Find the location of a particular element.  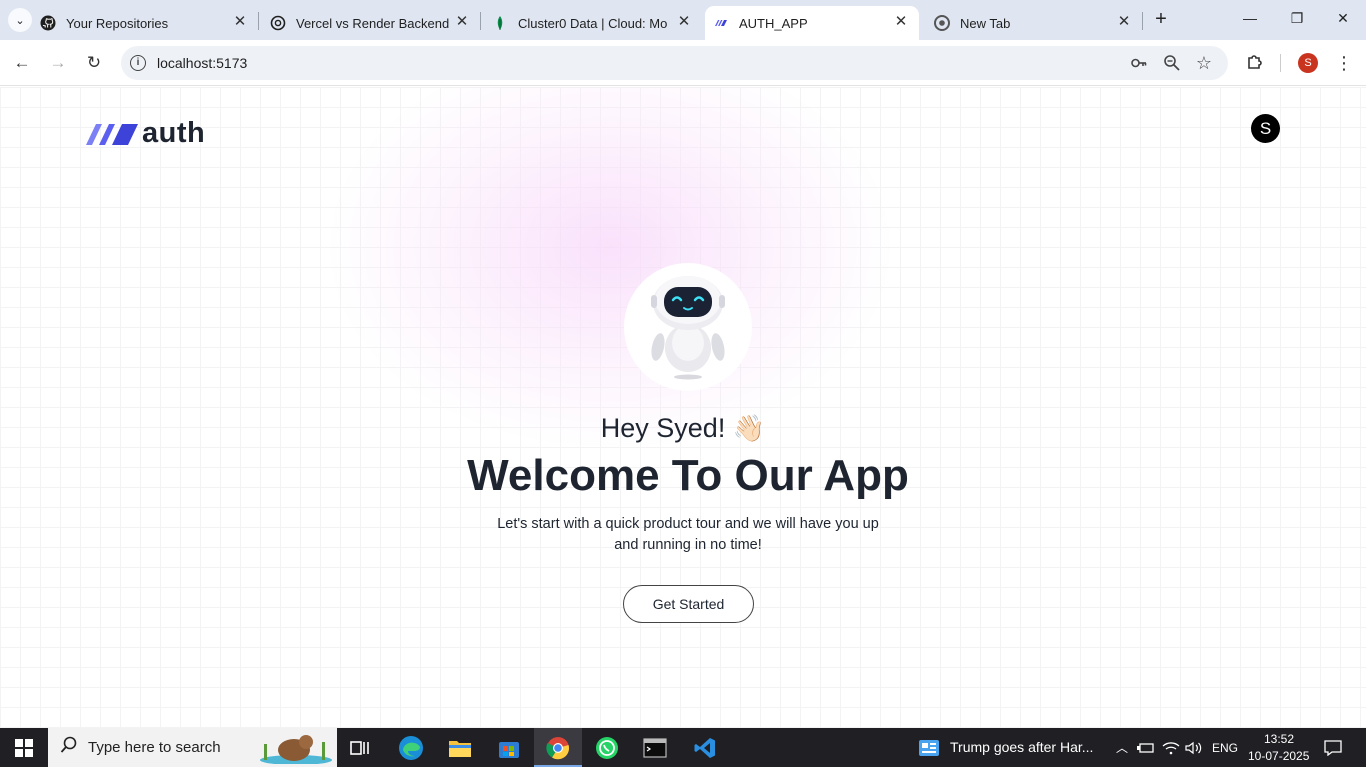

search-icon is located at coordinates (69, 747).